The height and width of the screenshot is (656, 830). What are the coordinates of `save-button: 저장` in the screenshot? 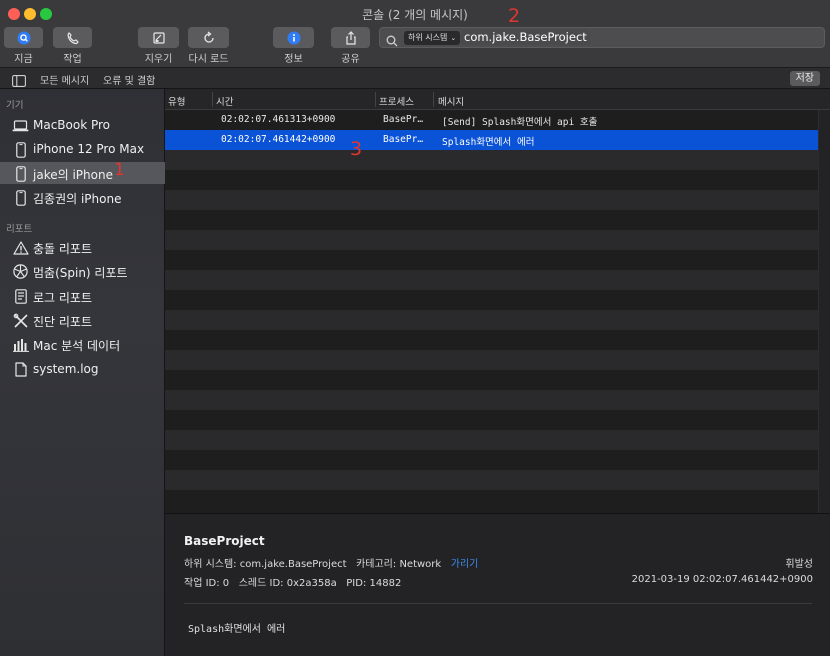 It's located at (804, 78).